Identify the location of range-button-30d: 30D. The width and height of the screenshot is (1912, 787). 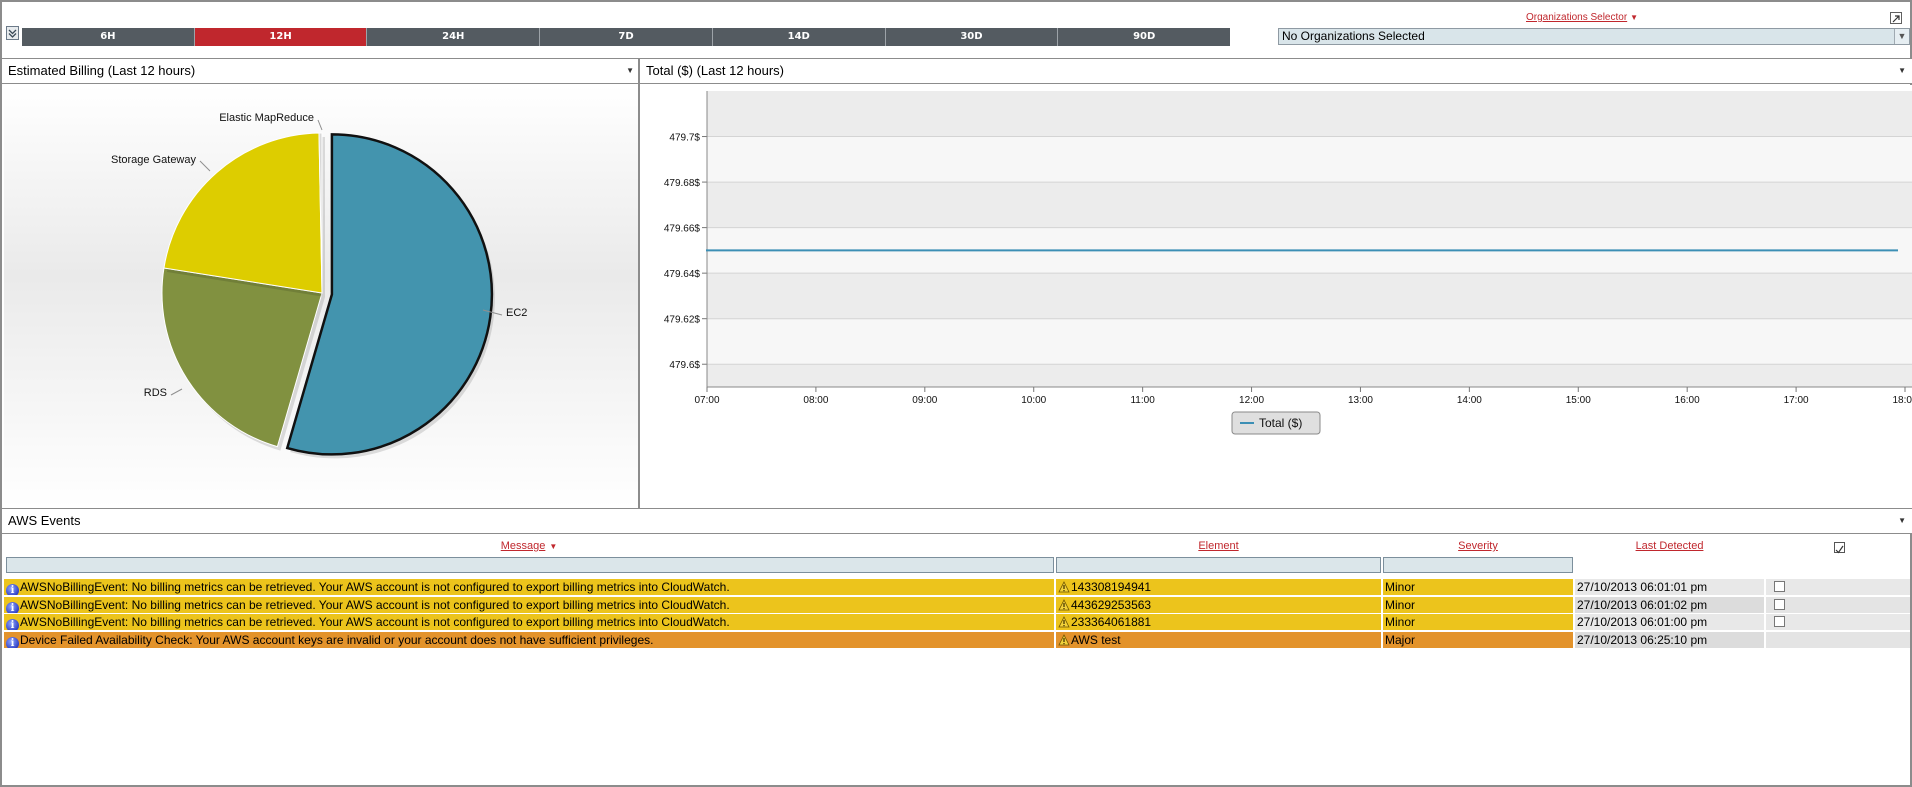
(972, 37).